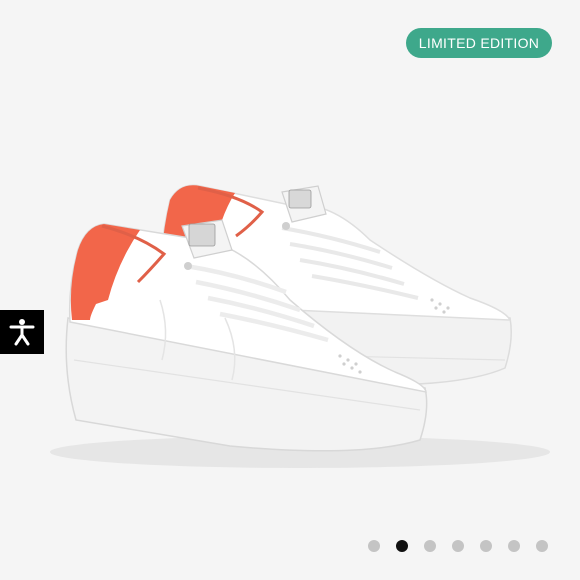 This screenshot has width=580, height=580. I want to click on limited-edition-badge: LIMITED EDITION, so click(479, 43).